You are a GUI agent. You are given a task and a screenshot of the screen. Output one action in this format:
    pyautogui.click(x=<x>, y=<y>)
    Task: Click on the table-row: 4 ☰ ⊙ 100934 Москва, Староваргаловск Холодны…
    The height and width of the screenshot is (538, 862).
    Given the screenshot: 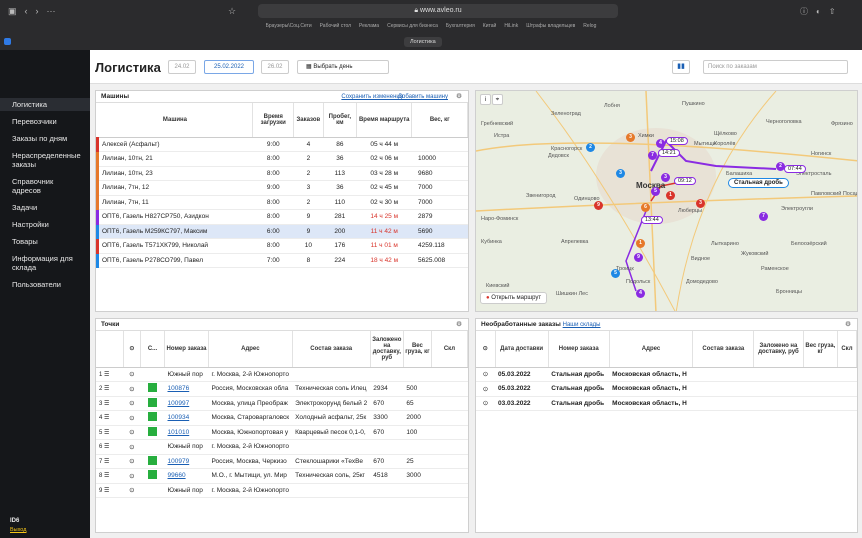 What is the action you would take?
    pyautogui.click(x=282, y=418)
    